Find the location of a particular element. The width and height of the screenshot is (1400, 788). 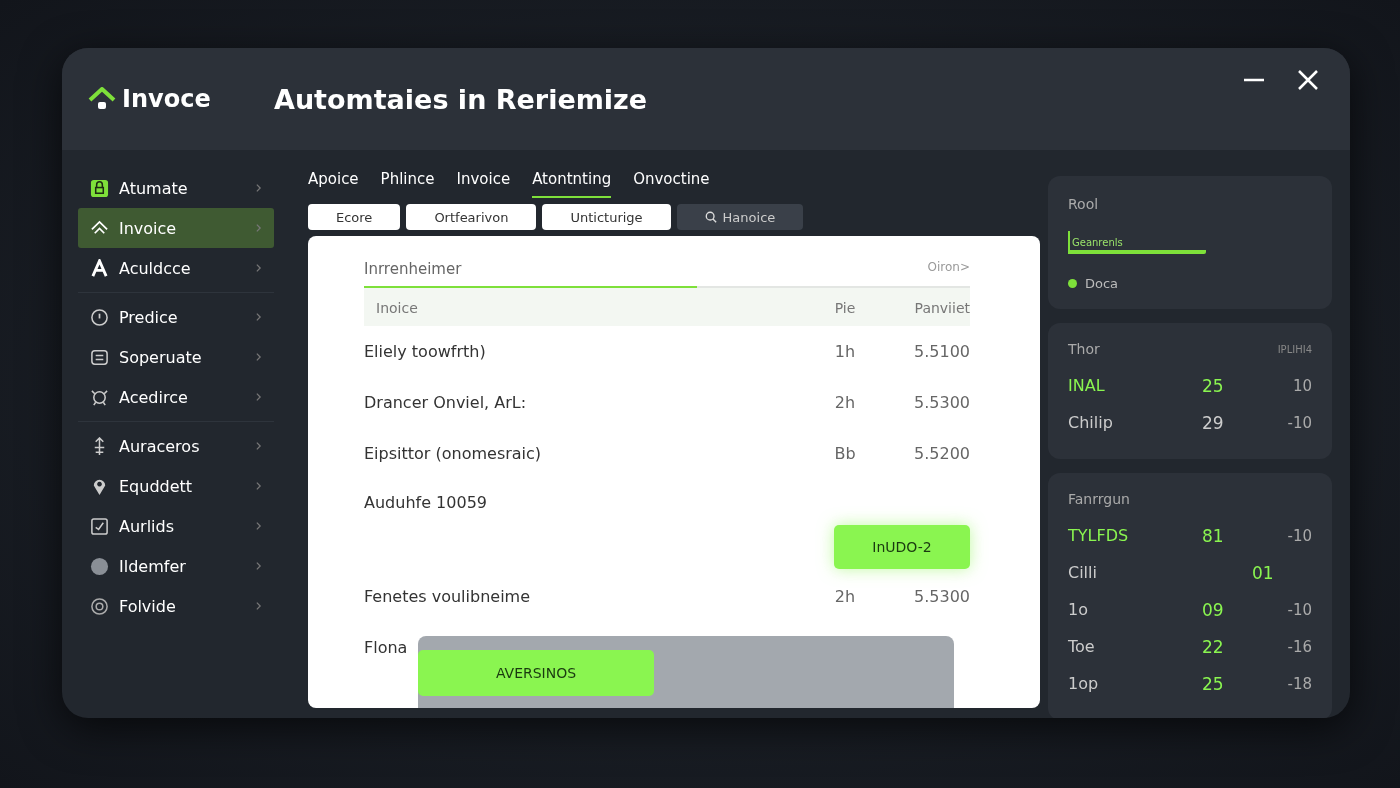

tab: Onvoctine is located at coordinates (671, 181).